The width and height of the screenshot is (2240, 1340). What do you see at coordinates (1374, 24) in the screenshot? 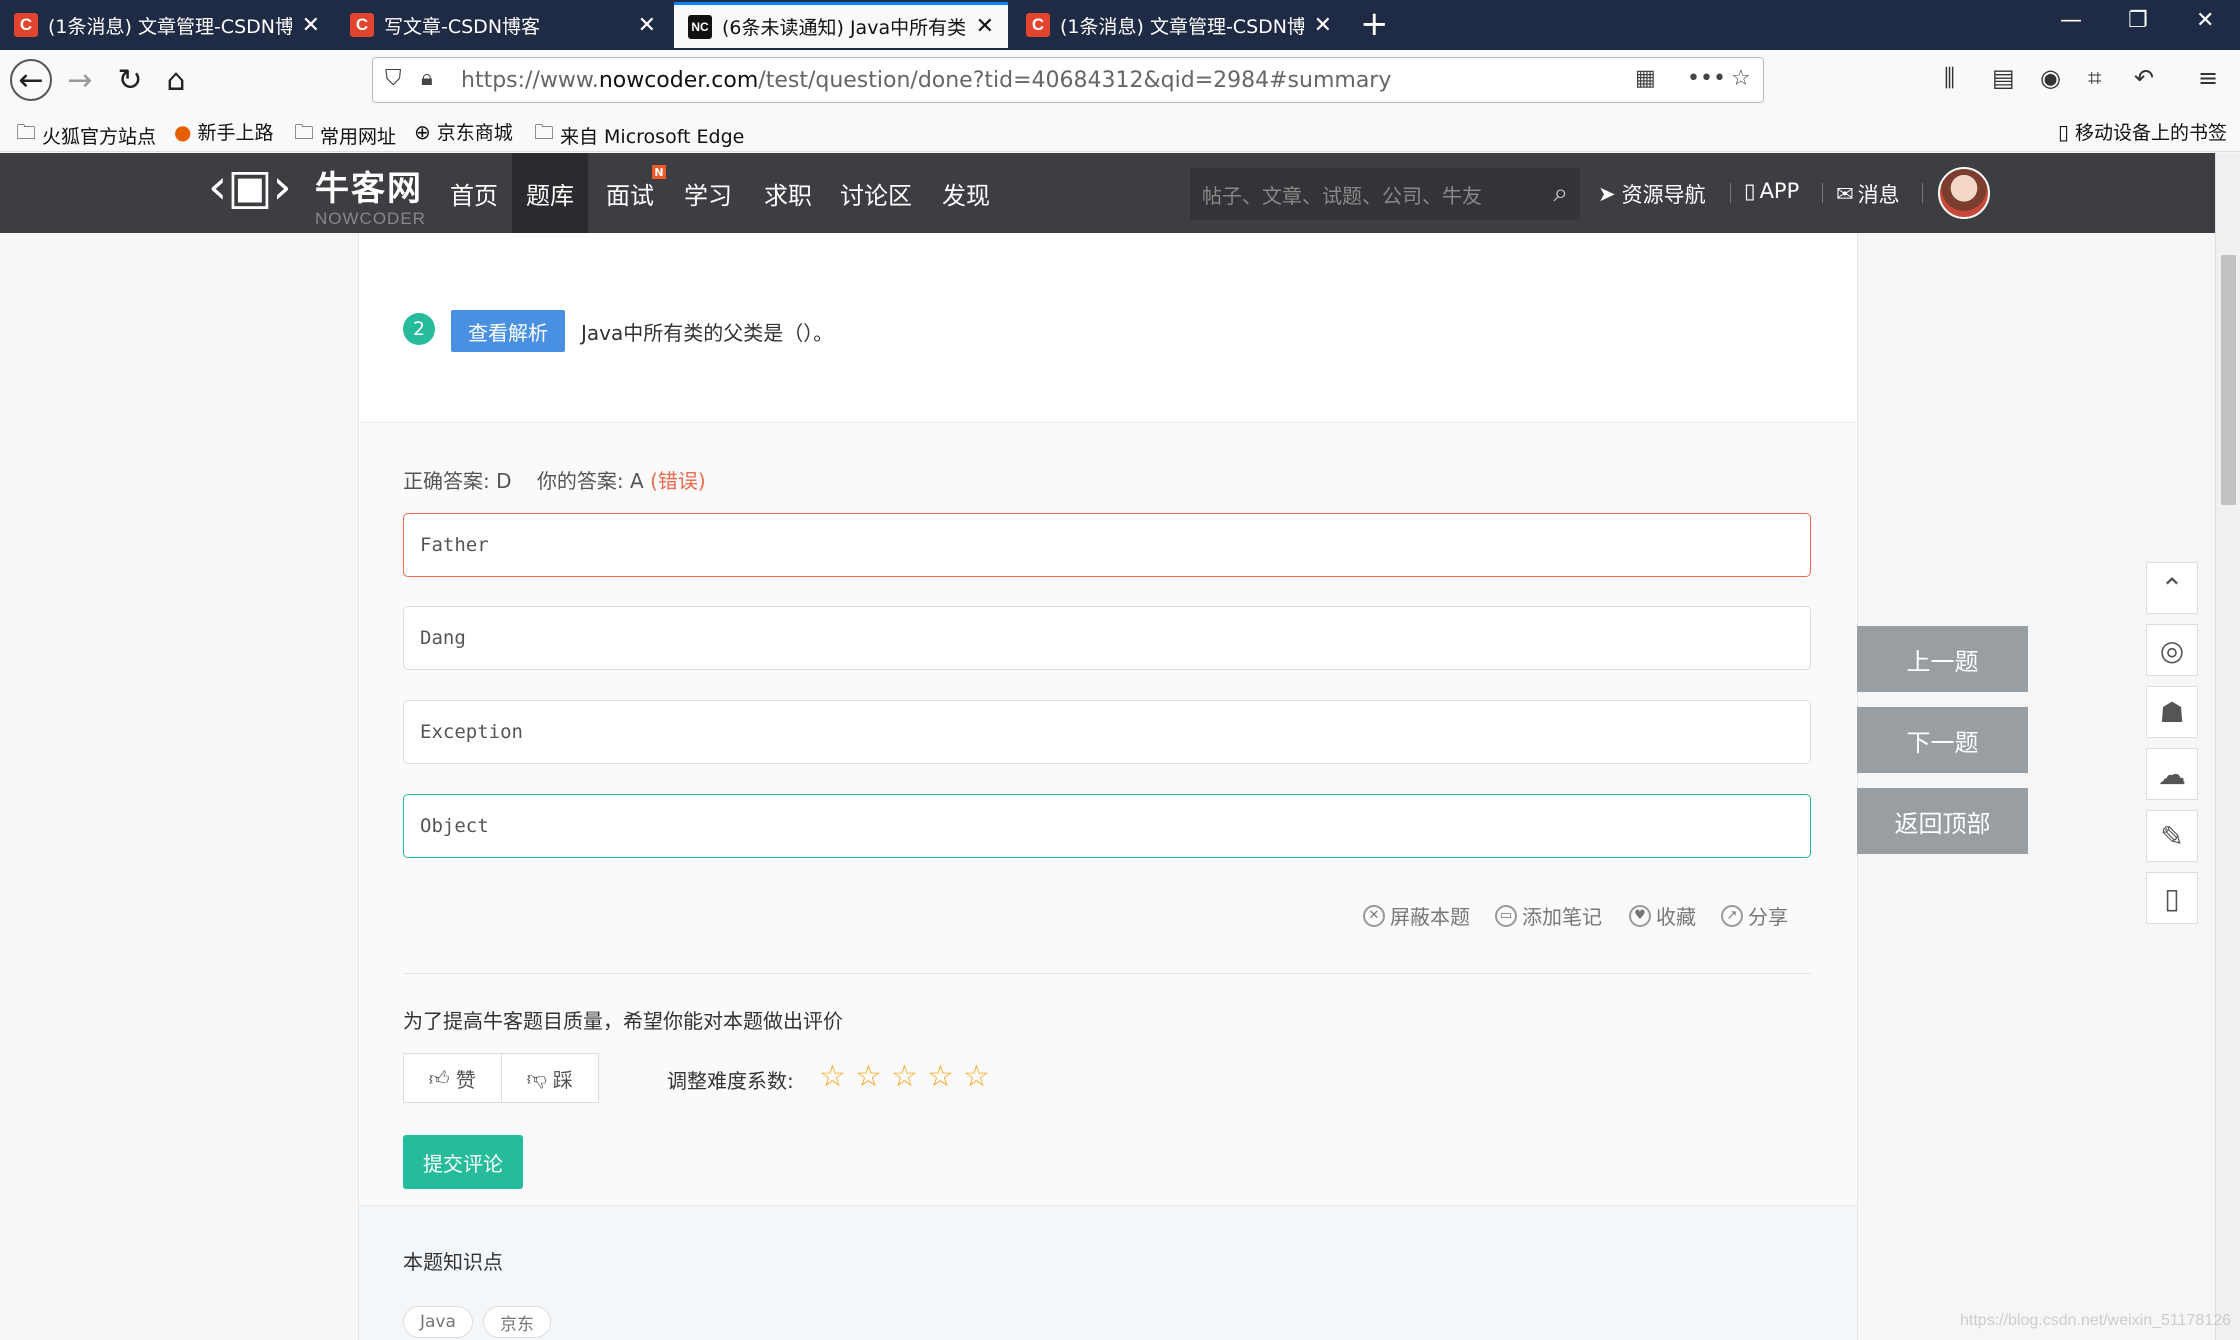
I see `new-tab-icon: +` at bounding box center [1374, 24].